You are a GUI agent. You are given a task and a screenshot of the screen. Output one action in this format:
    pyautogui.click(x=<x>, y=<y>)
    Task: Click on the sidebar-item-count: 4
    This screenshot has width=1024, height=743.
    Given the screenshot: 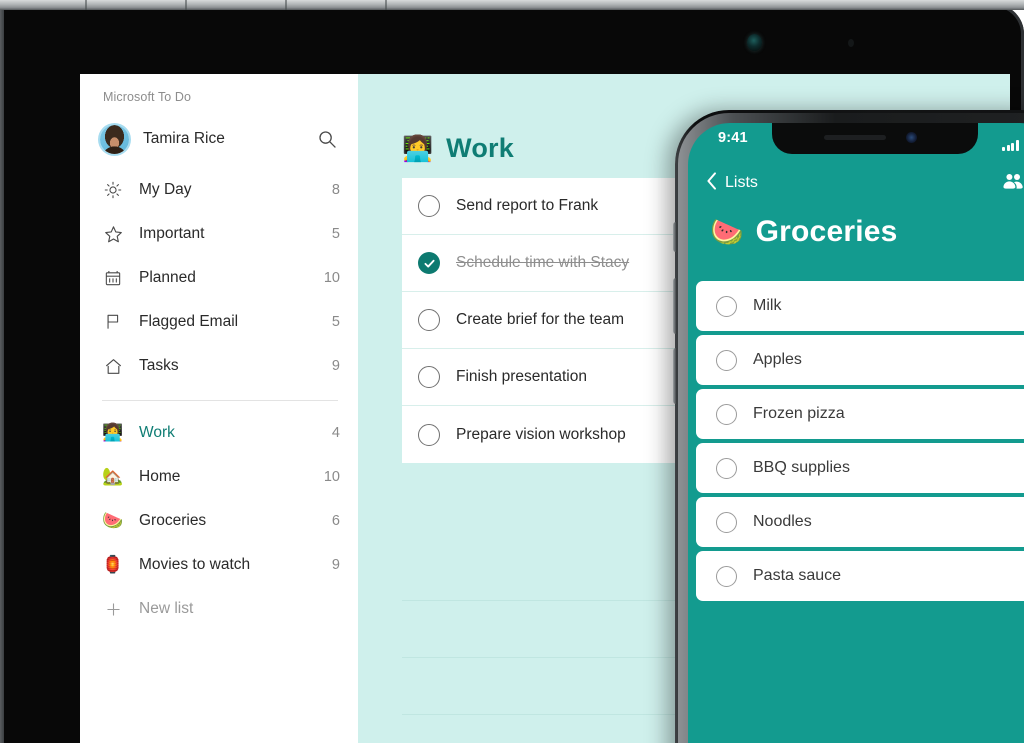 What is the action you would take?
    pyautogui.click(x=335, y=433)
    